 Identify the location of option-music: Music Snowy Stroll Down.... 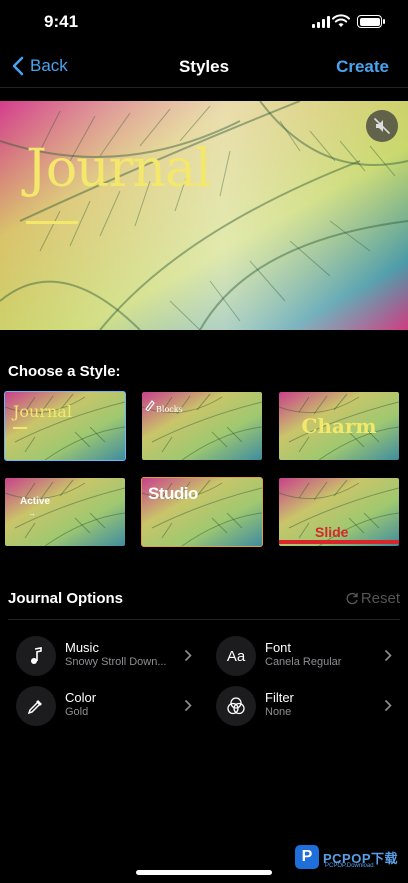
(103, 656).